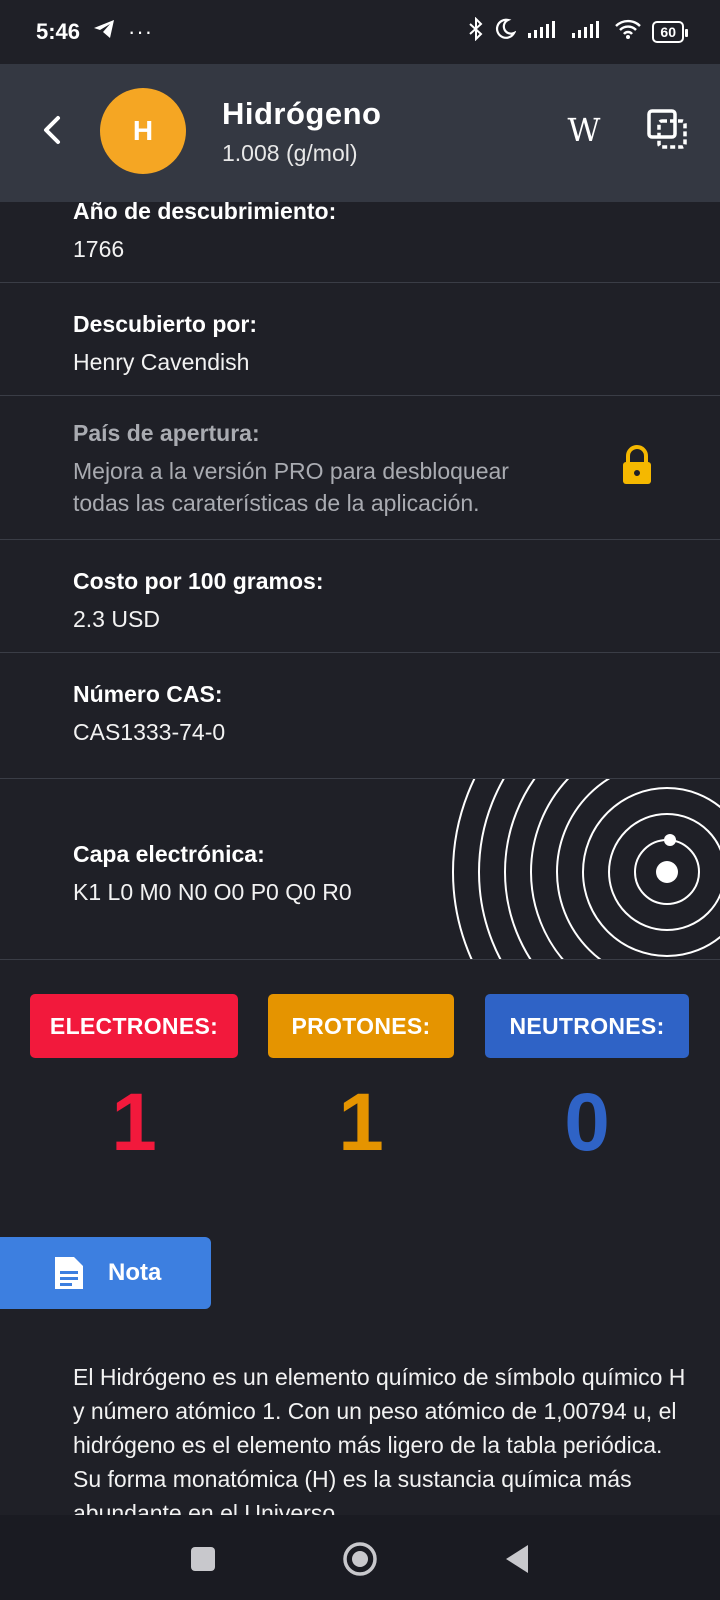 This screenshot has height=1600, width=720. Describe the element at coordinates (628, 32) in the screenshot. I see `wifi-icon` at that location.